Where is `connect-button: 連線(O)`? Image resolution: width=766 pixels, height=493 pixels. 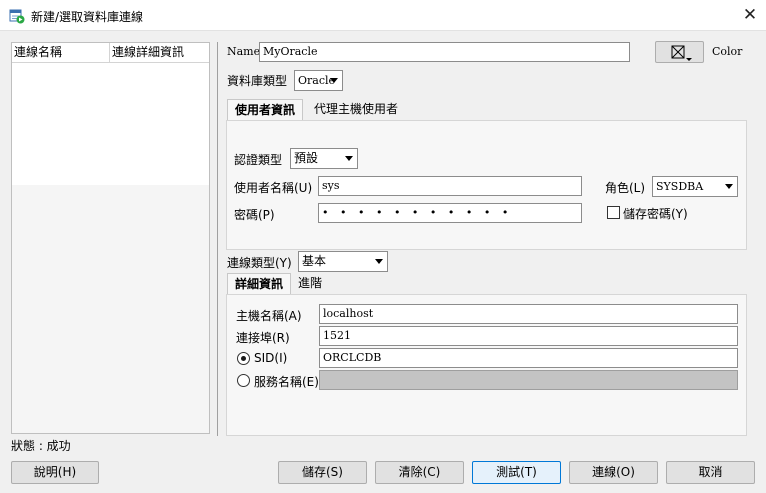
connect-button: 連線(O) is located at coordinates (613, 472).